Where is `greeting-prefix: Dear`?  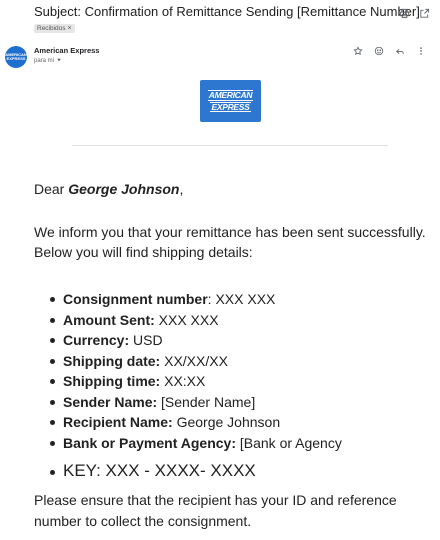 greeting-prefix: Dear is located at coordinates (51, 189).